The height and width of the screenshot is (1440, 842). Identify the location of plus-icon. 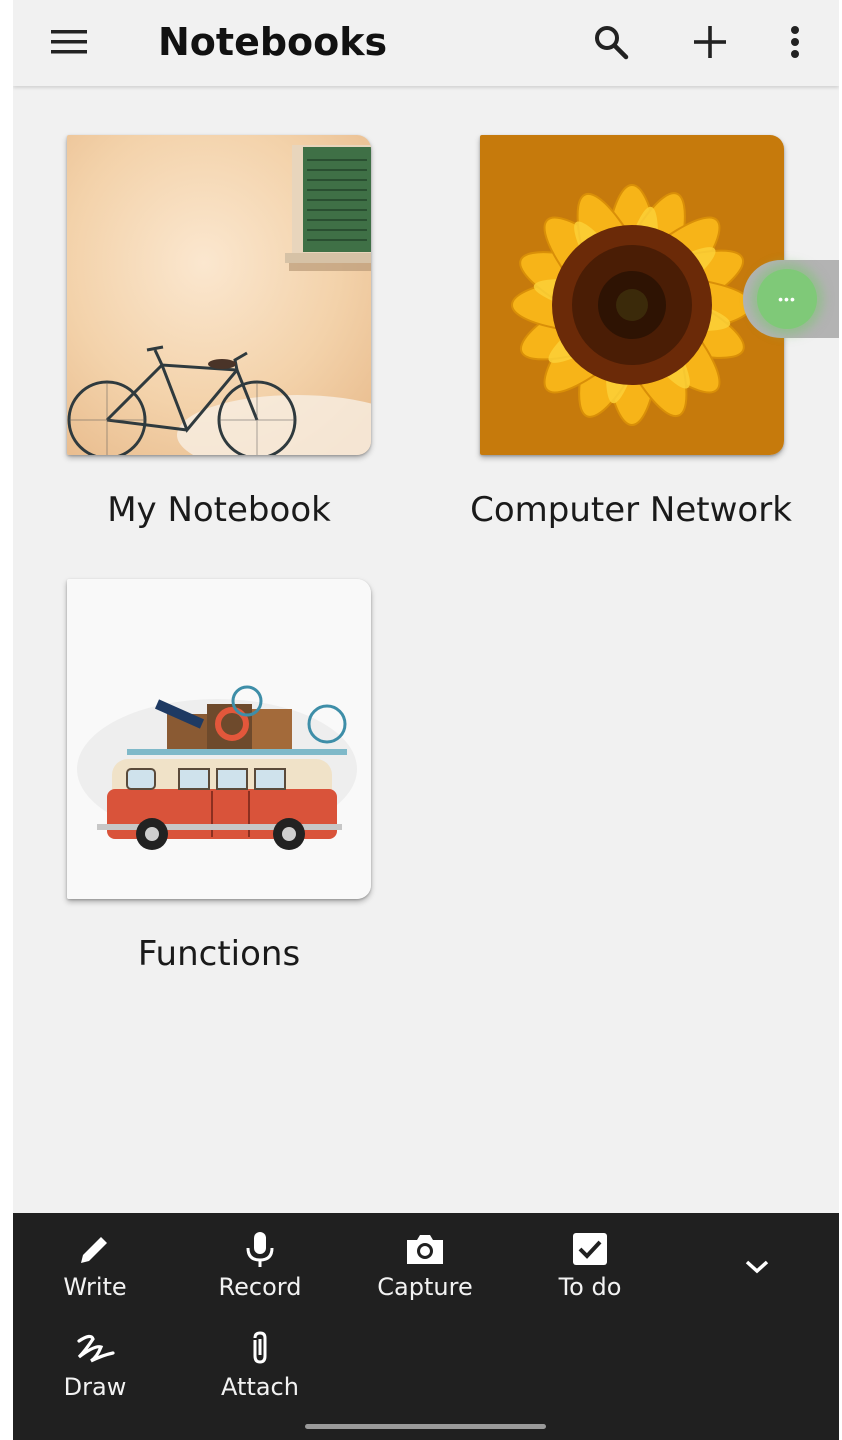
(710, 42).